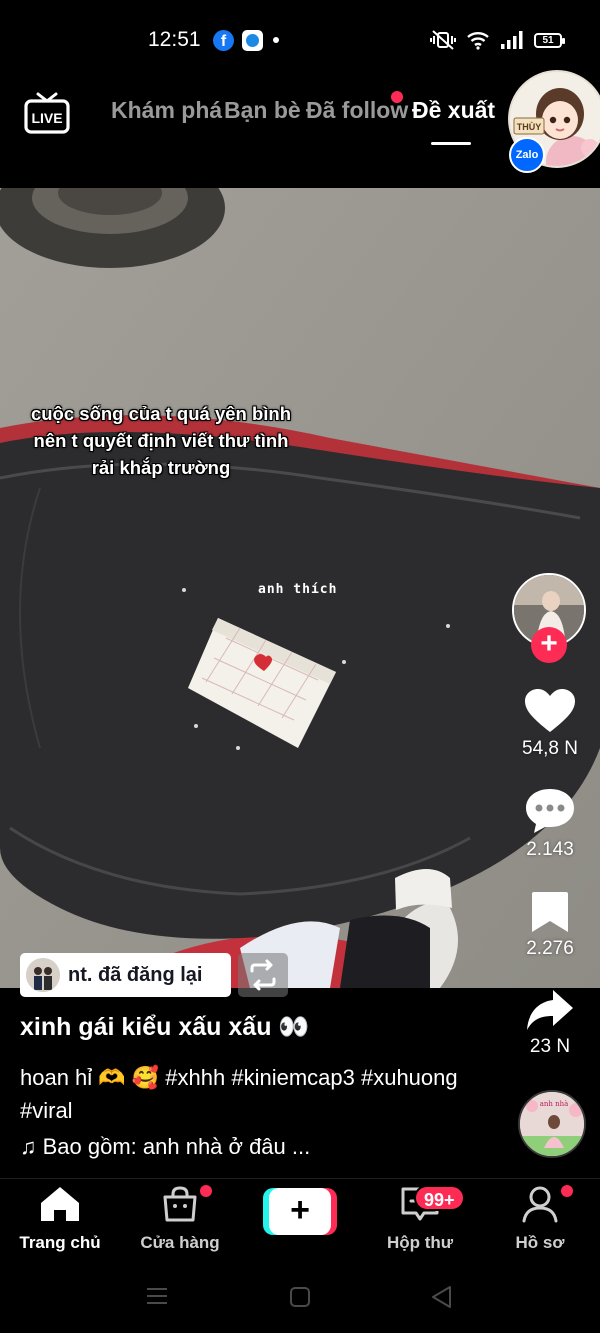 This screenshot has height=1333, width=600. What do you see at coordinates (512, 40) in the screenshot?
I see `signal-icon` at bounding box center [512, 40].